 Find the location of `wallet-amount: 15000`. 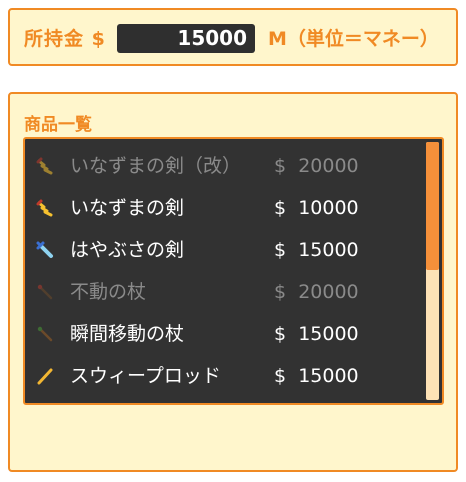

wallet-amount: 15000 is located at coordinates (186, 38).